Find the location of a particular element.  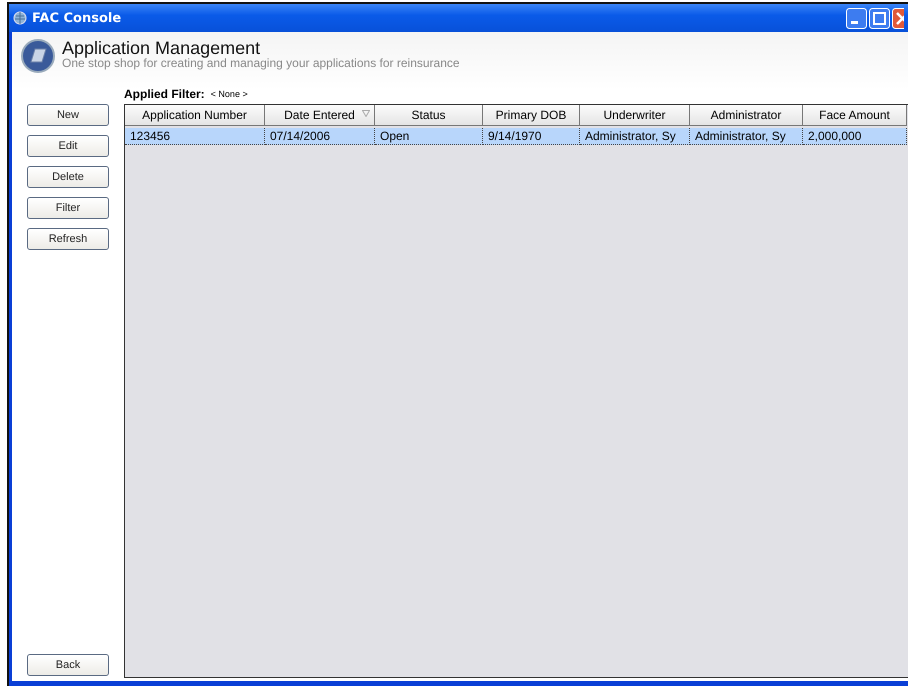

action-button: New is located at coordinates (68, 115).